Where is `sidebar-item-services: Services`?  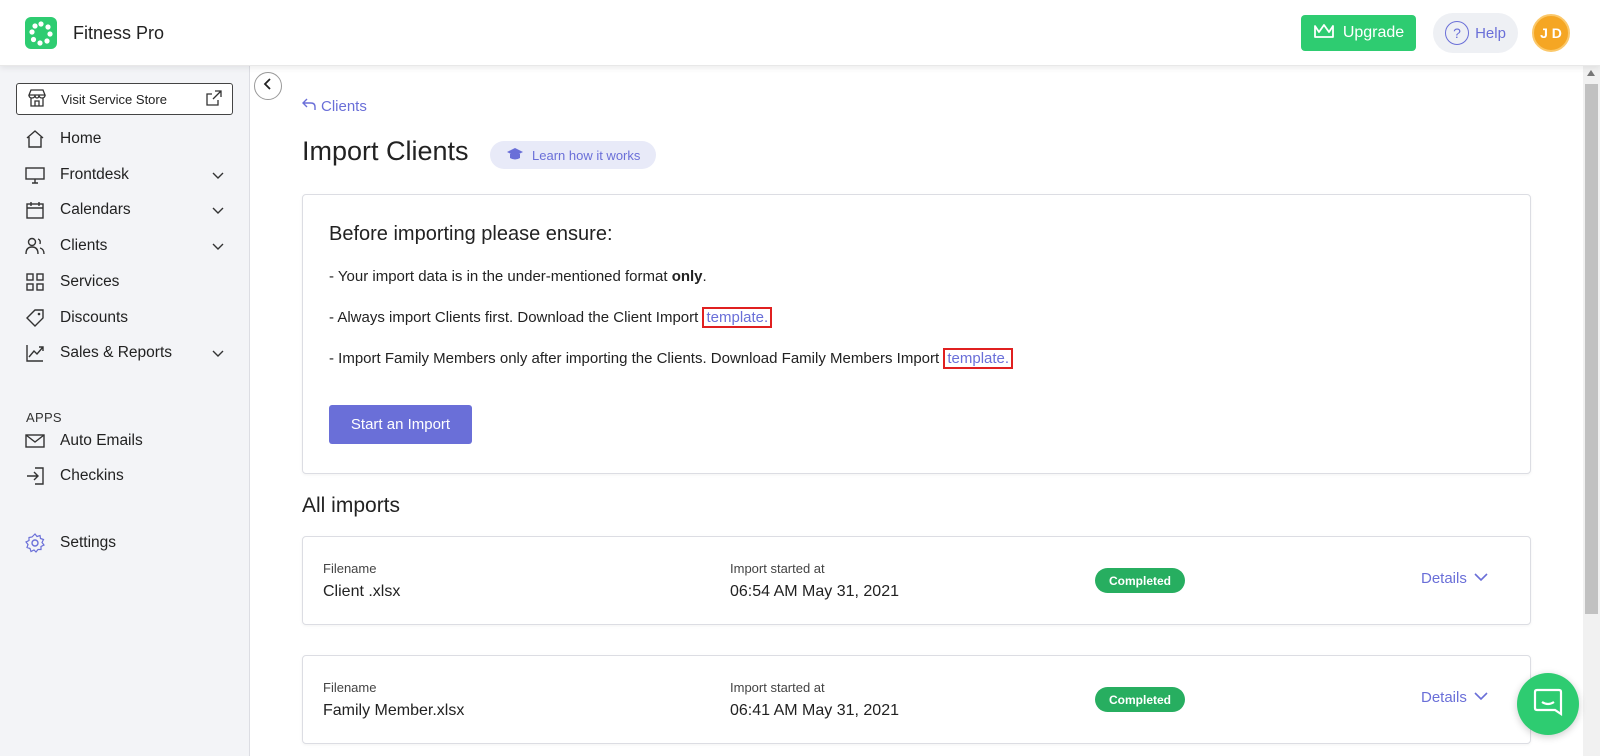 sidebar-item-services: Services is located at coordinates (125, 282).